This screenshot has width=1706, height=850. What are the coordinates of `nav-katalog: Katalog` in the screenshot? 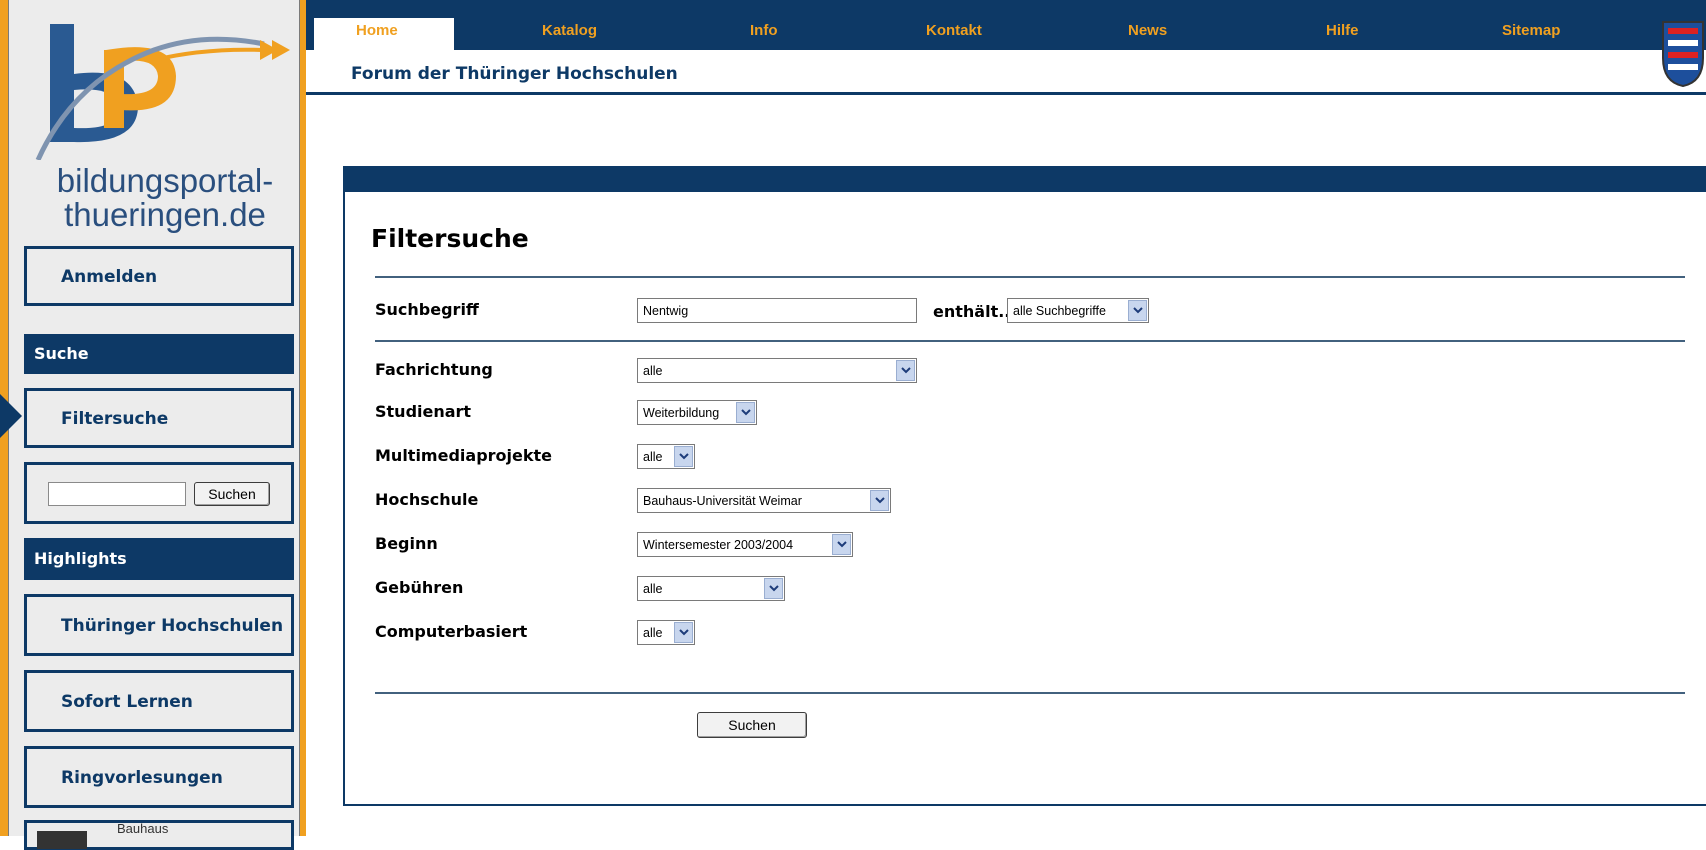 It's located at (569, 30).